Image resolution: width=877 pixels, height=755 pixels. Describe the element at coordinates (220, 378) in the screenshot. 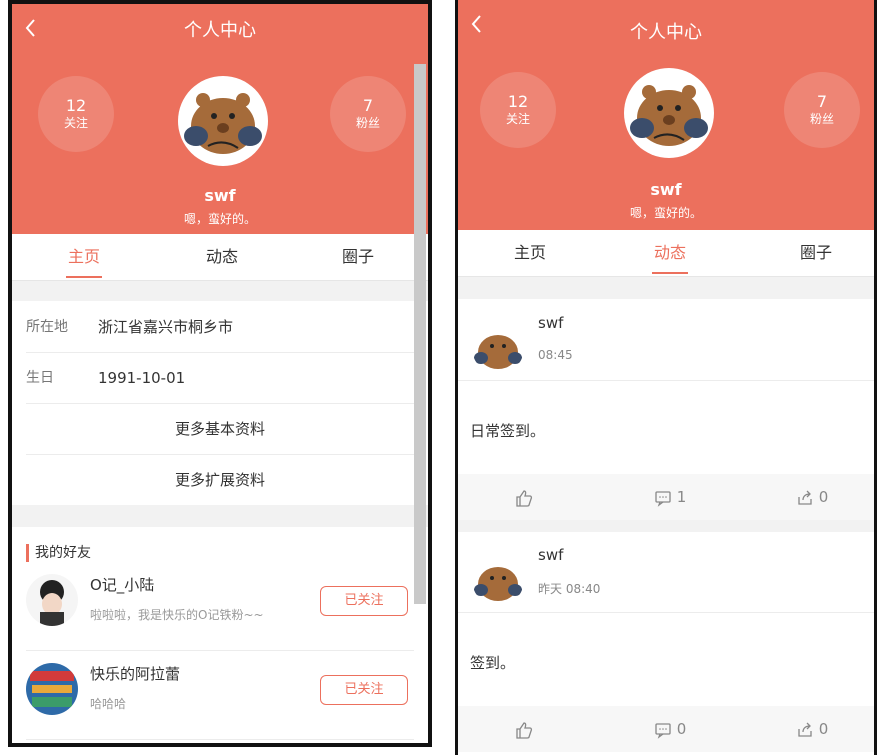

I see `info-row-birthday: 生日 1991-10-01` at that location.